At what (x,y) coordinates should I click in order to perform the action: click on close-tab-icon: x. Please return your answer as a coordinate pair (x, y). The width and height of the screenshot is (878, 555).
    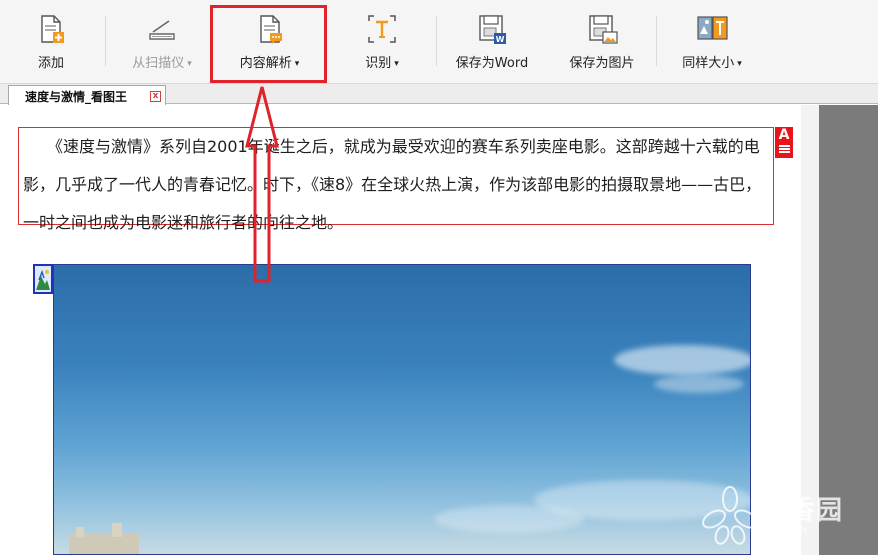
    Looking at the image, I should click on (155, 96).